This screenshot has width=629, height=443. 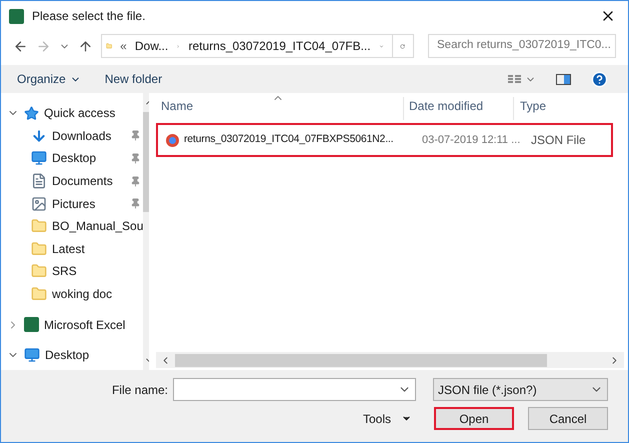 I want to click on column-header: Name, so click(x=280, y=108).